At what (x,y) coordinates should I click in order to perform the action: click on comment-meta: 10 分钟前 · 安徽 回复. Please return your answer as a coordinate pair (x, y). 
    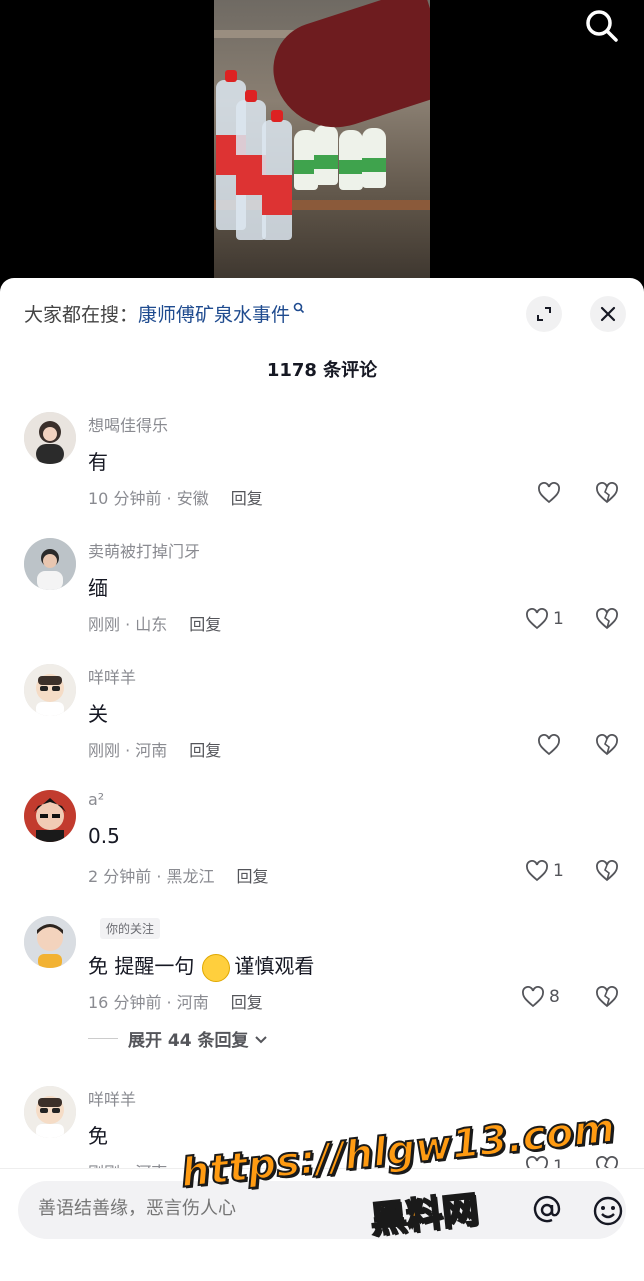
    Looking at the image, I should click on (175, 497).